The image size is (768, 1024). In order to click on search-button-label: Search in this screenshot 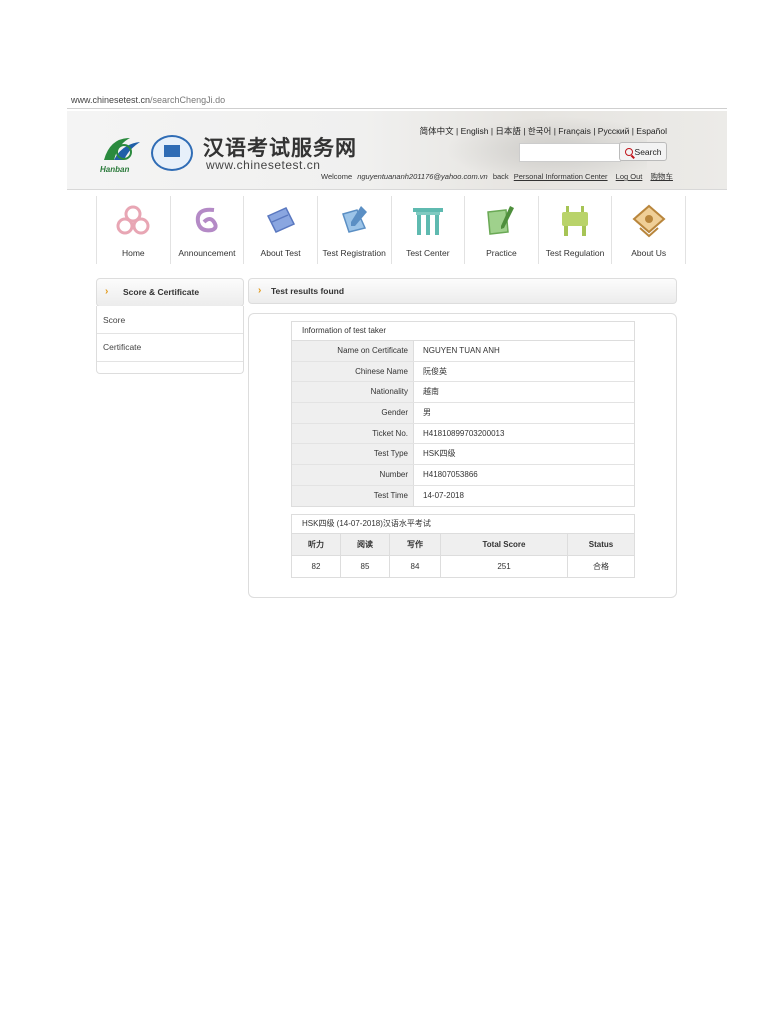, I will do `click(648, 151)`.